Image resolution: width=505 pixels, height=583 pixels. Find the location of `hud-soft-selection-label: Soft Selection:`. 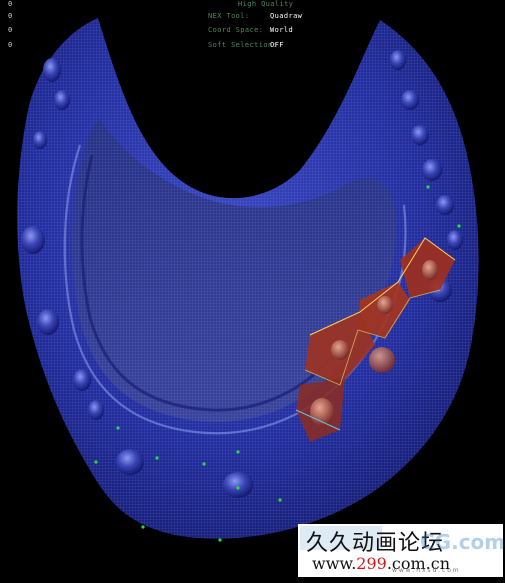

hud-soft-selection-label: Soft Selection: is located at coordinates (243, 45).